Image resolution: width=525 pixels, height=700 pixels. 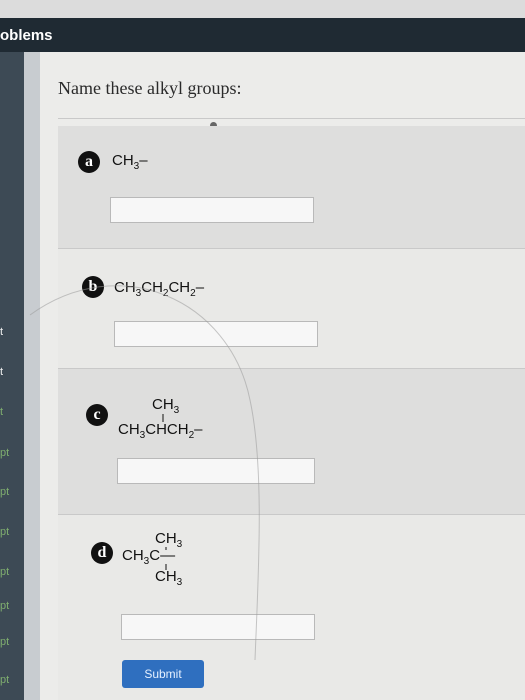 I want to click on submit-button: Submit, so click(x=163, y=674).